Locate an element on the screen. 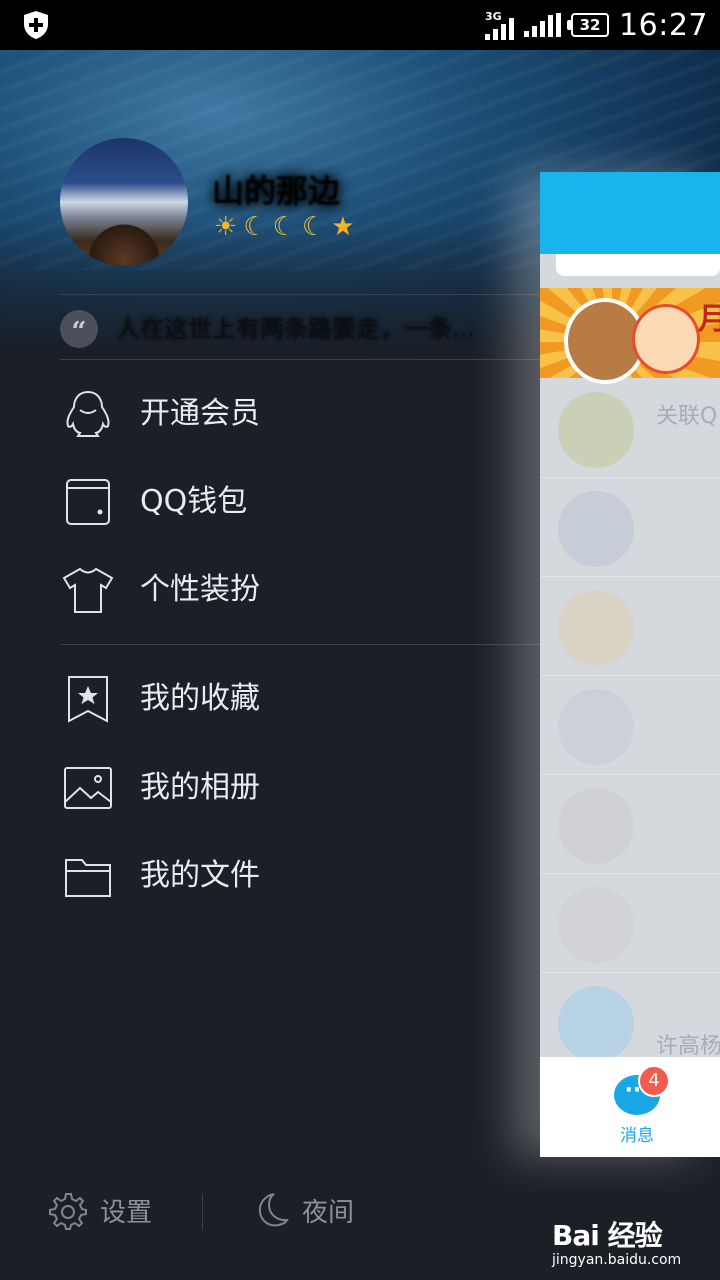 Image resolution: width=720 pixels, height=1280 pixels. nickname: 山的那边 is located at coordinates (276, 189).